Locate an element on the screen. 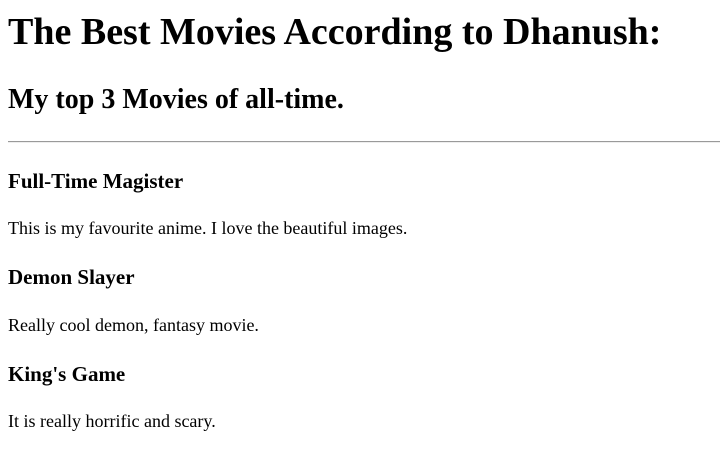  section-divider is located at coordinates (364, 142).